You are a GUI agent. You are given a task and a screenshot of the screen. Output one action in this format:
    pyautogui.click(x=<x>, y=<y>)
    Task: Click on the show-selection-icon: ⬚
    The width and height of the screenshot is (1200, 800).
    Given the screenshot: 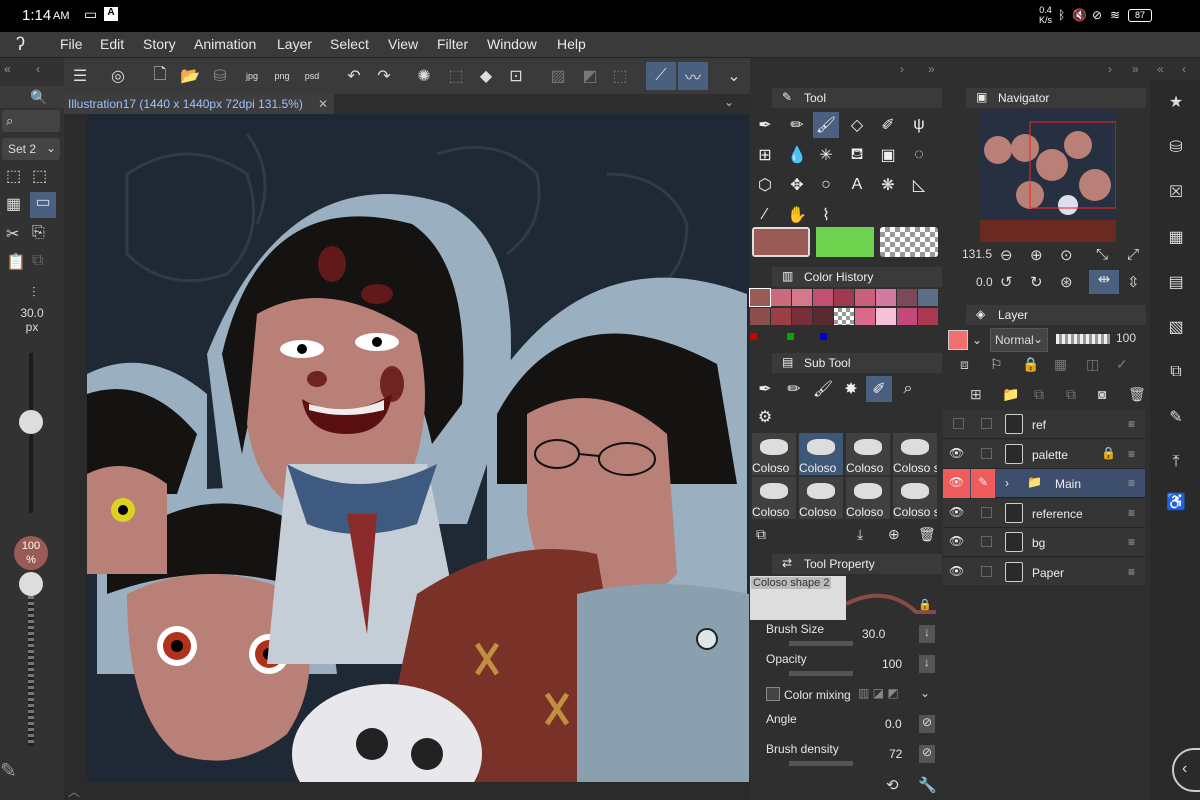 What is the action you would take?
    pyautogui.click(x=620, y=76)
    